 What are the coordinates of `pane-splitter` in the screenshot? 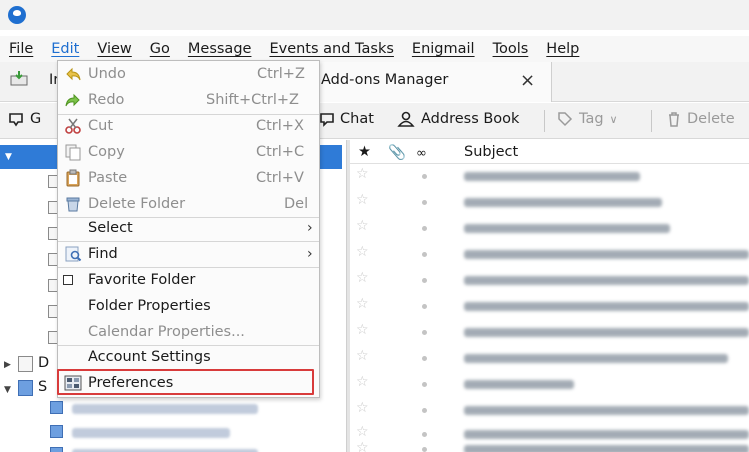 It's located at (348, 296).